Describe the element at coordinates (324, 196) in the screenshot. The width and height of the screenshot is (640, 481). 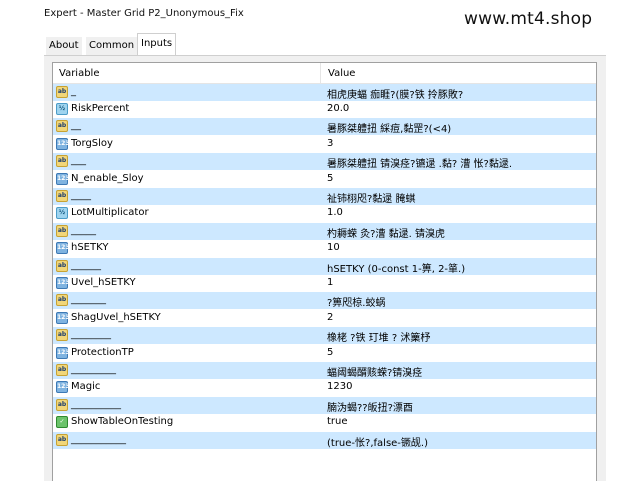
I see `parameter-row: ab ____ 祉铈栩咫?黏逯 腌蜞` at that location.